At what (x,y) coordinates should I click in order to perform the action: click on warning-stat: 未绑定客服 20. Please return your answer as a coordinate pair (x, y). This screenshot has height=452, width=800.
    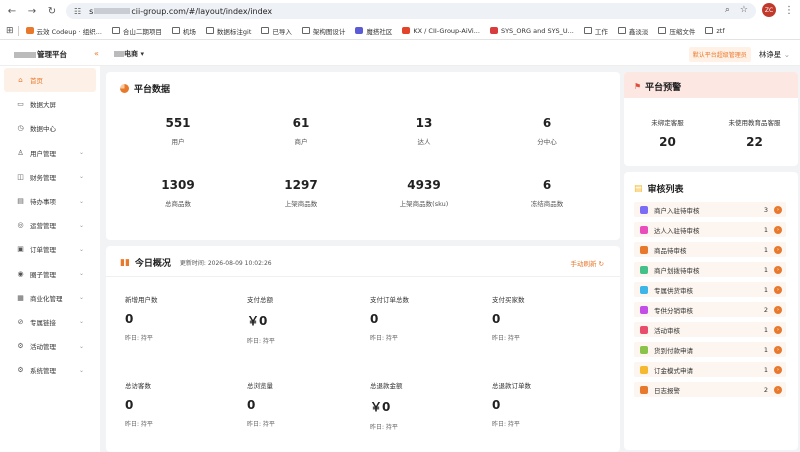
    Looking at the image, I should click on (667, 133).